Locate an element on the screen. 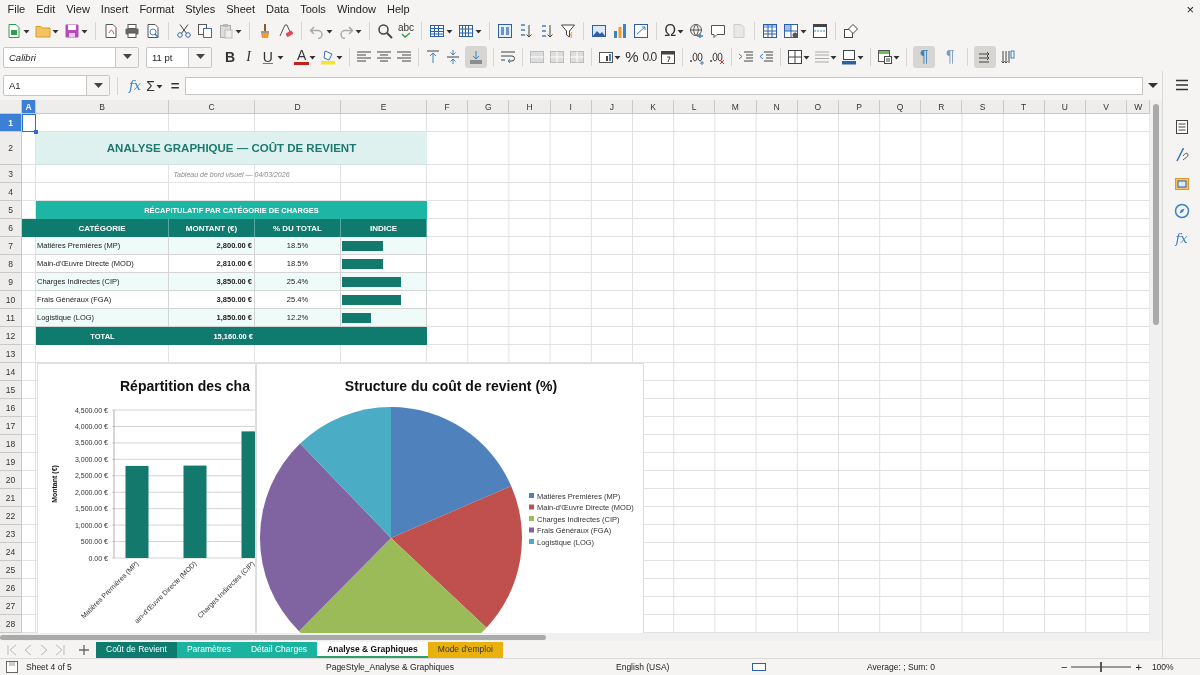 The image size is (1200, 675). font-size-field: 11 pt is located at coordinates (179, 57).